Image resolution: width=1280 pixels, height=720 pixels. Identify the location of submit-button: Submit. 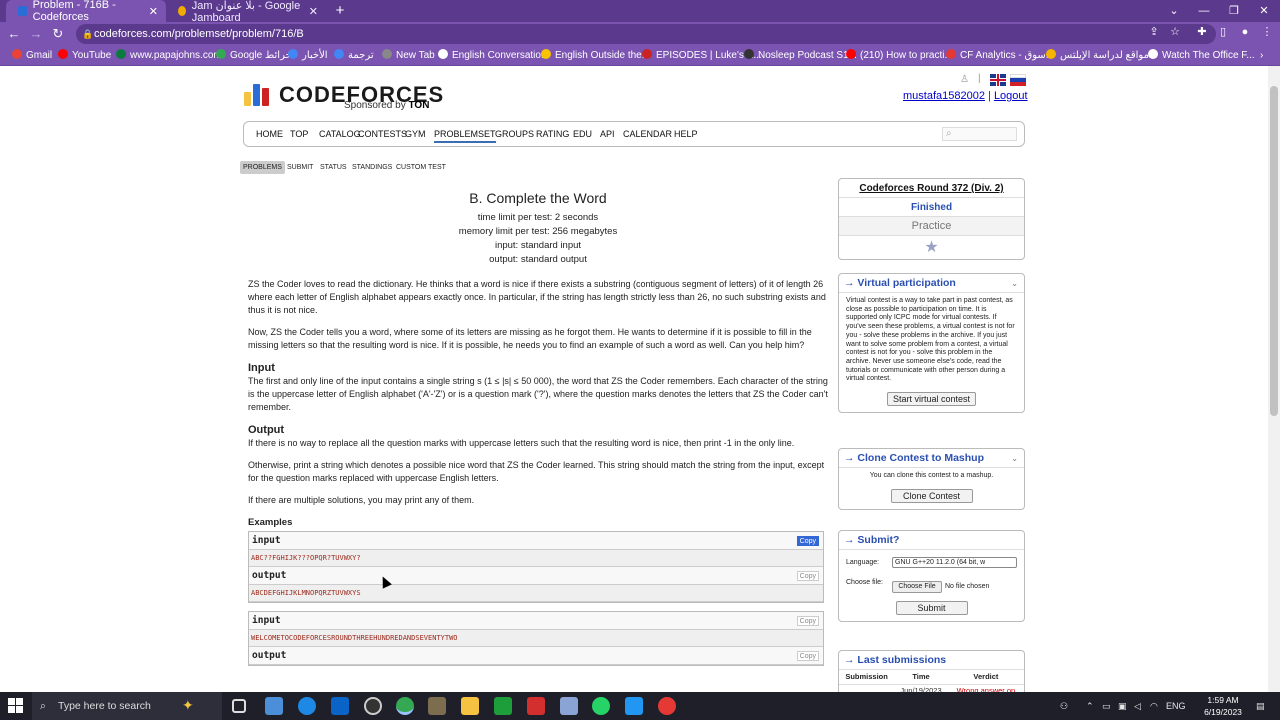
(931, 608).